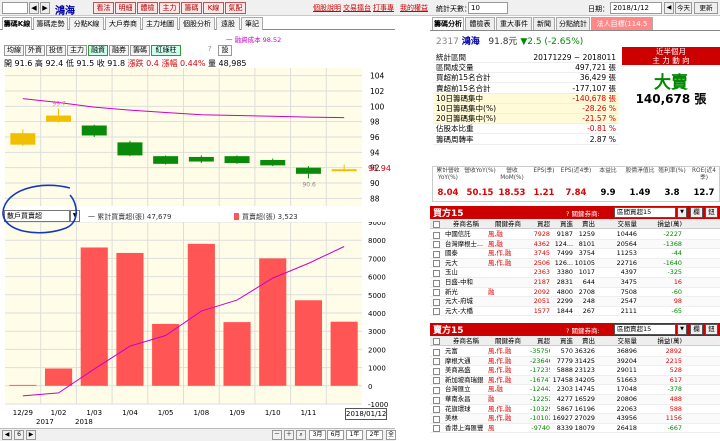  Describe the element at coordinates (191, 8) in the screenshot. I see `toolbar-btn-4: 籌碼` at that location.